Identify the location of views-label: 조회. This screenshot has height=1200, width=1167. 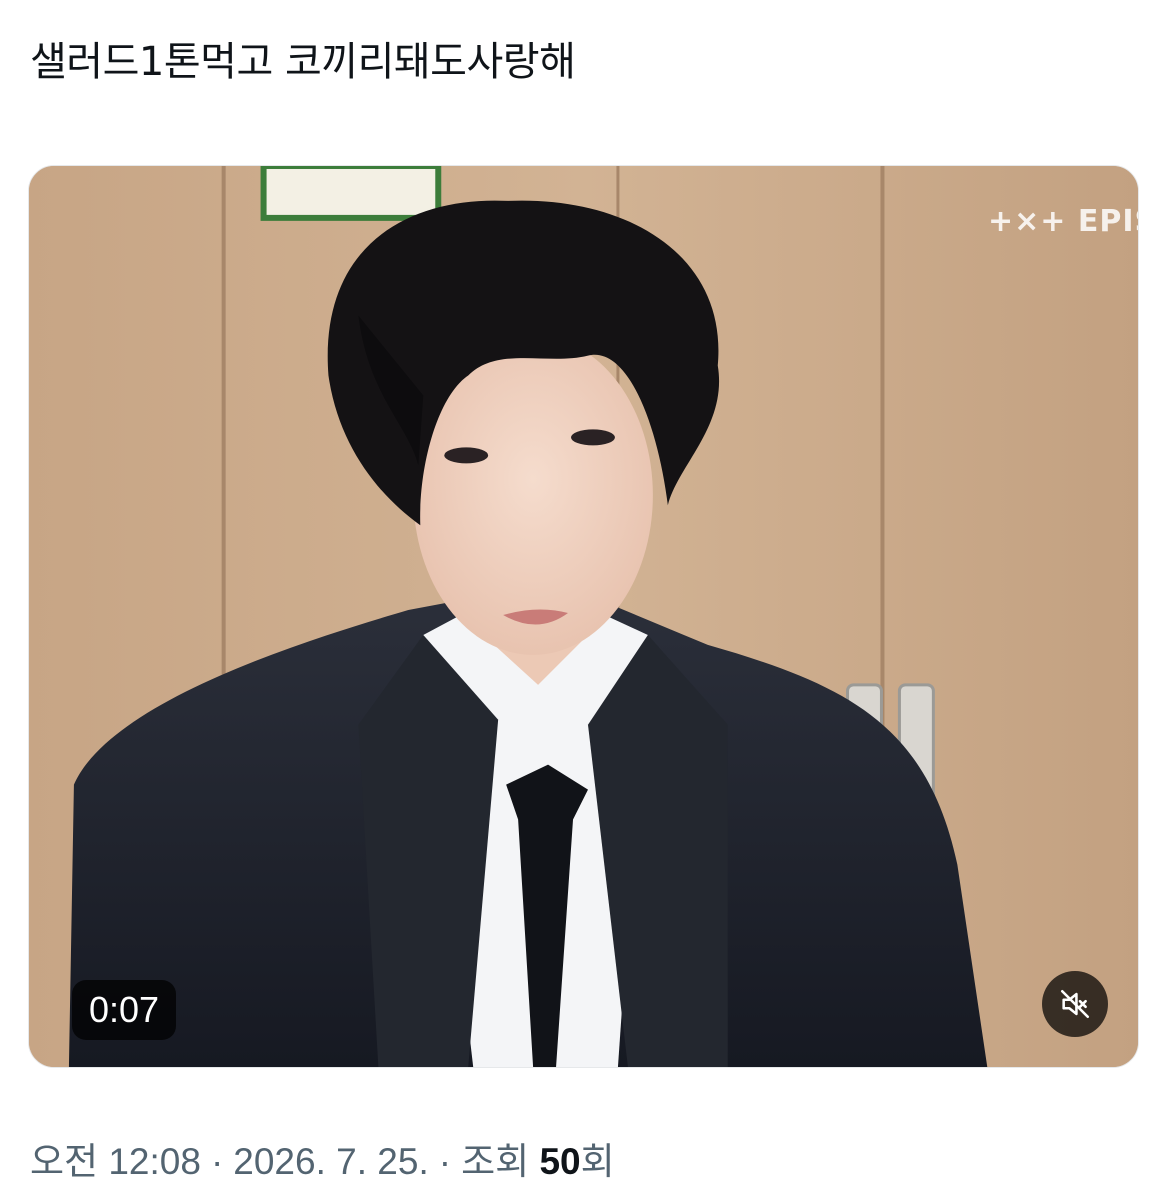
(495, 1161).